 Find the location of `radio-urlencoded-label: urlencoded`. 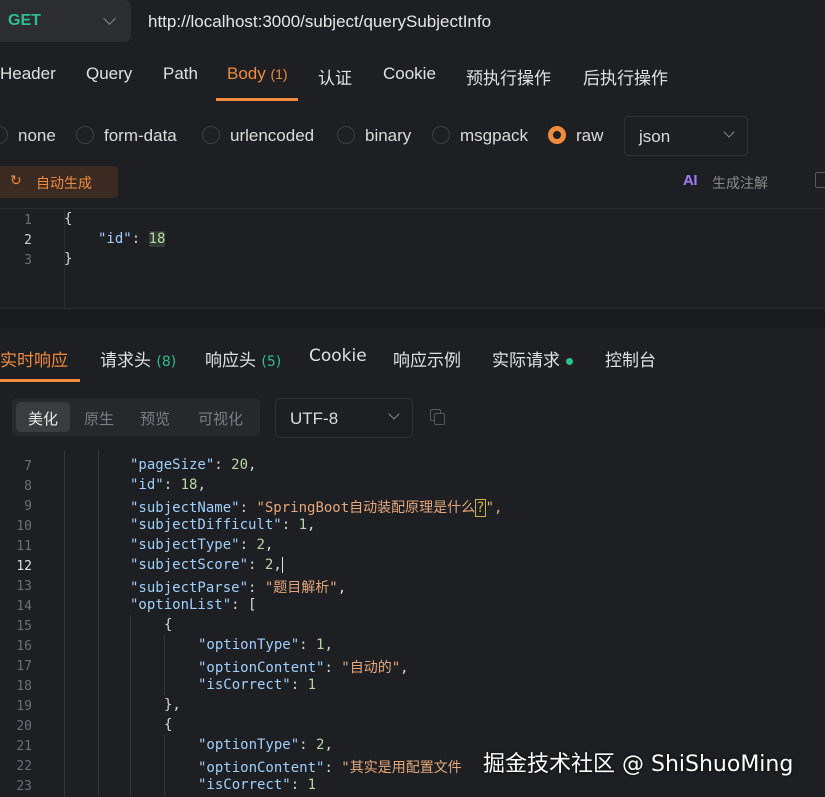

radio-urlencoded-label: urlencoded is located at coordinates (272, 135).